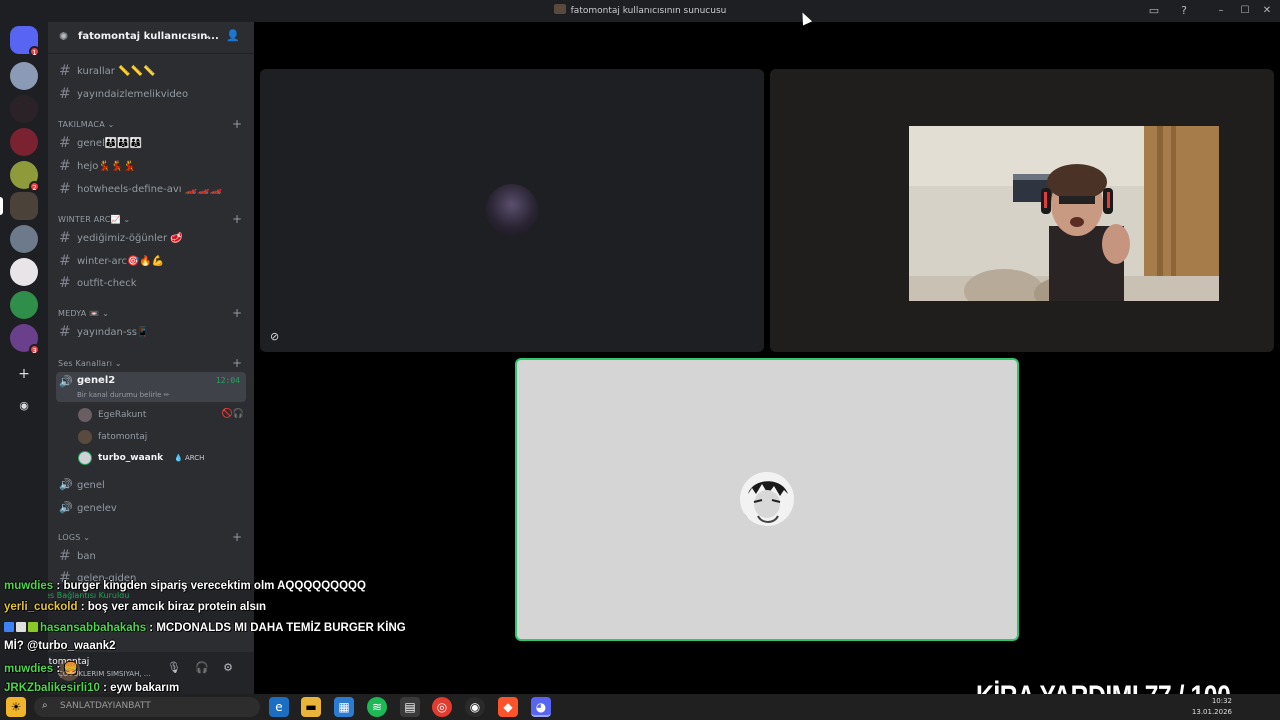 The width and height of the screenshot is (1280, 720). I want to click on invite-people-icon: 👤, so click(233, 35).